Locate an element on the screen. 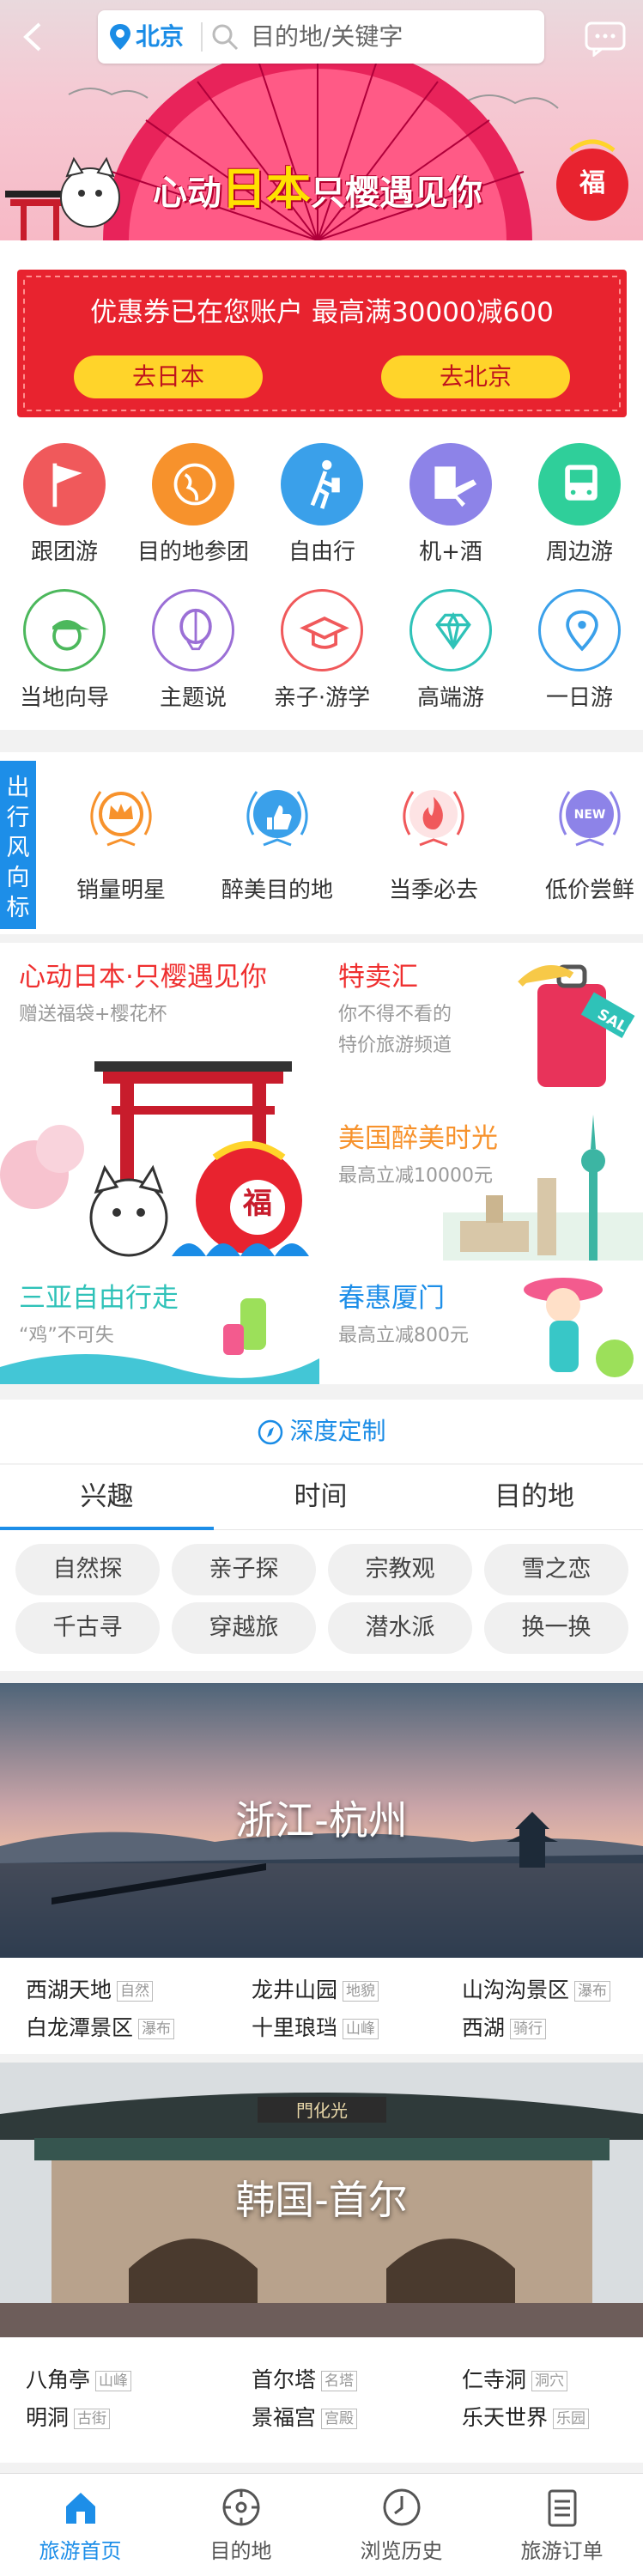 This screenshot has width=643, height=2576. category-label: 周边游 is located at coordinates (579, 552).